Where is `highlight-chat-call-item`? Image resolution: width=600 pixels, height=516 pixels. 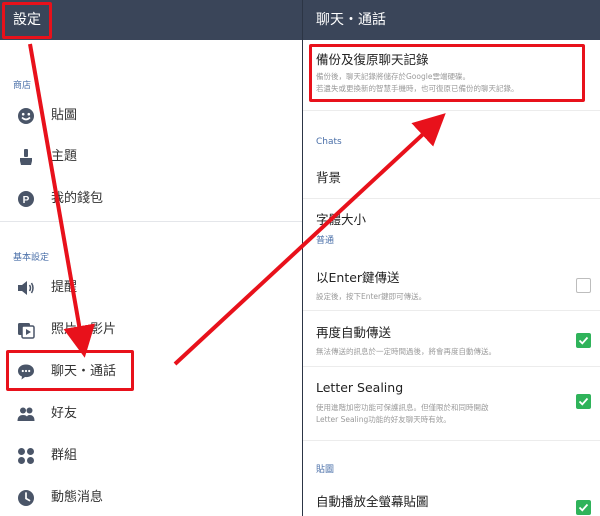
highlight-chat-call-item is located at coordinates (70, 370).